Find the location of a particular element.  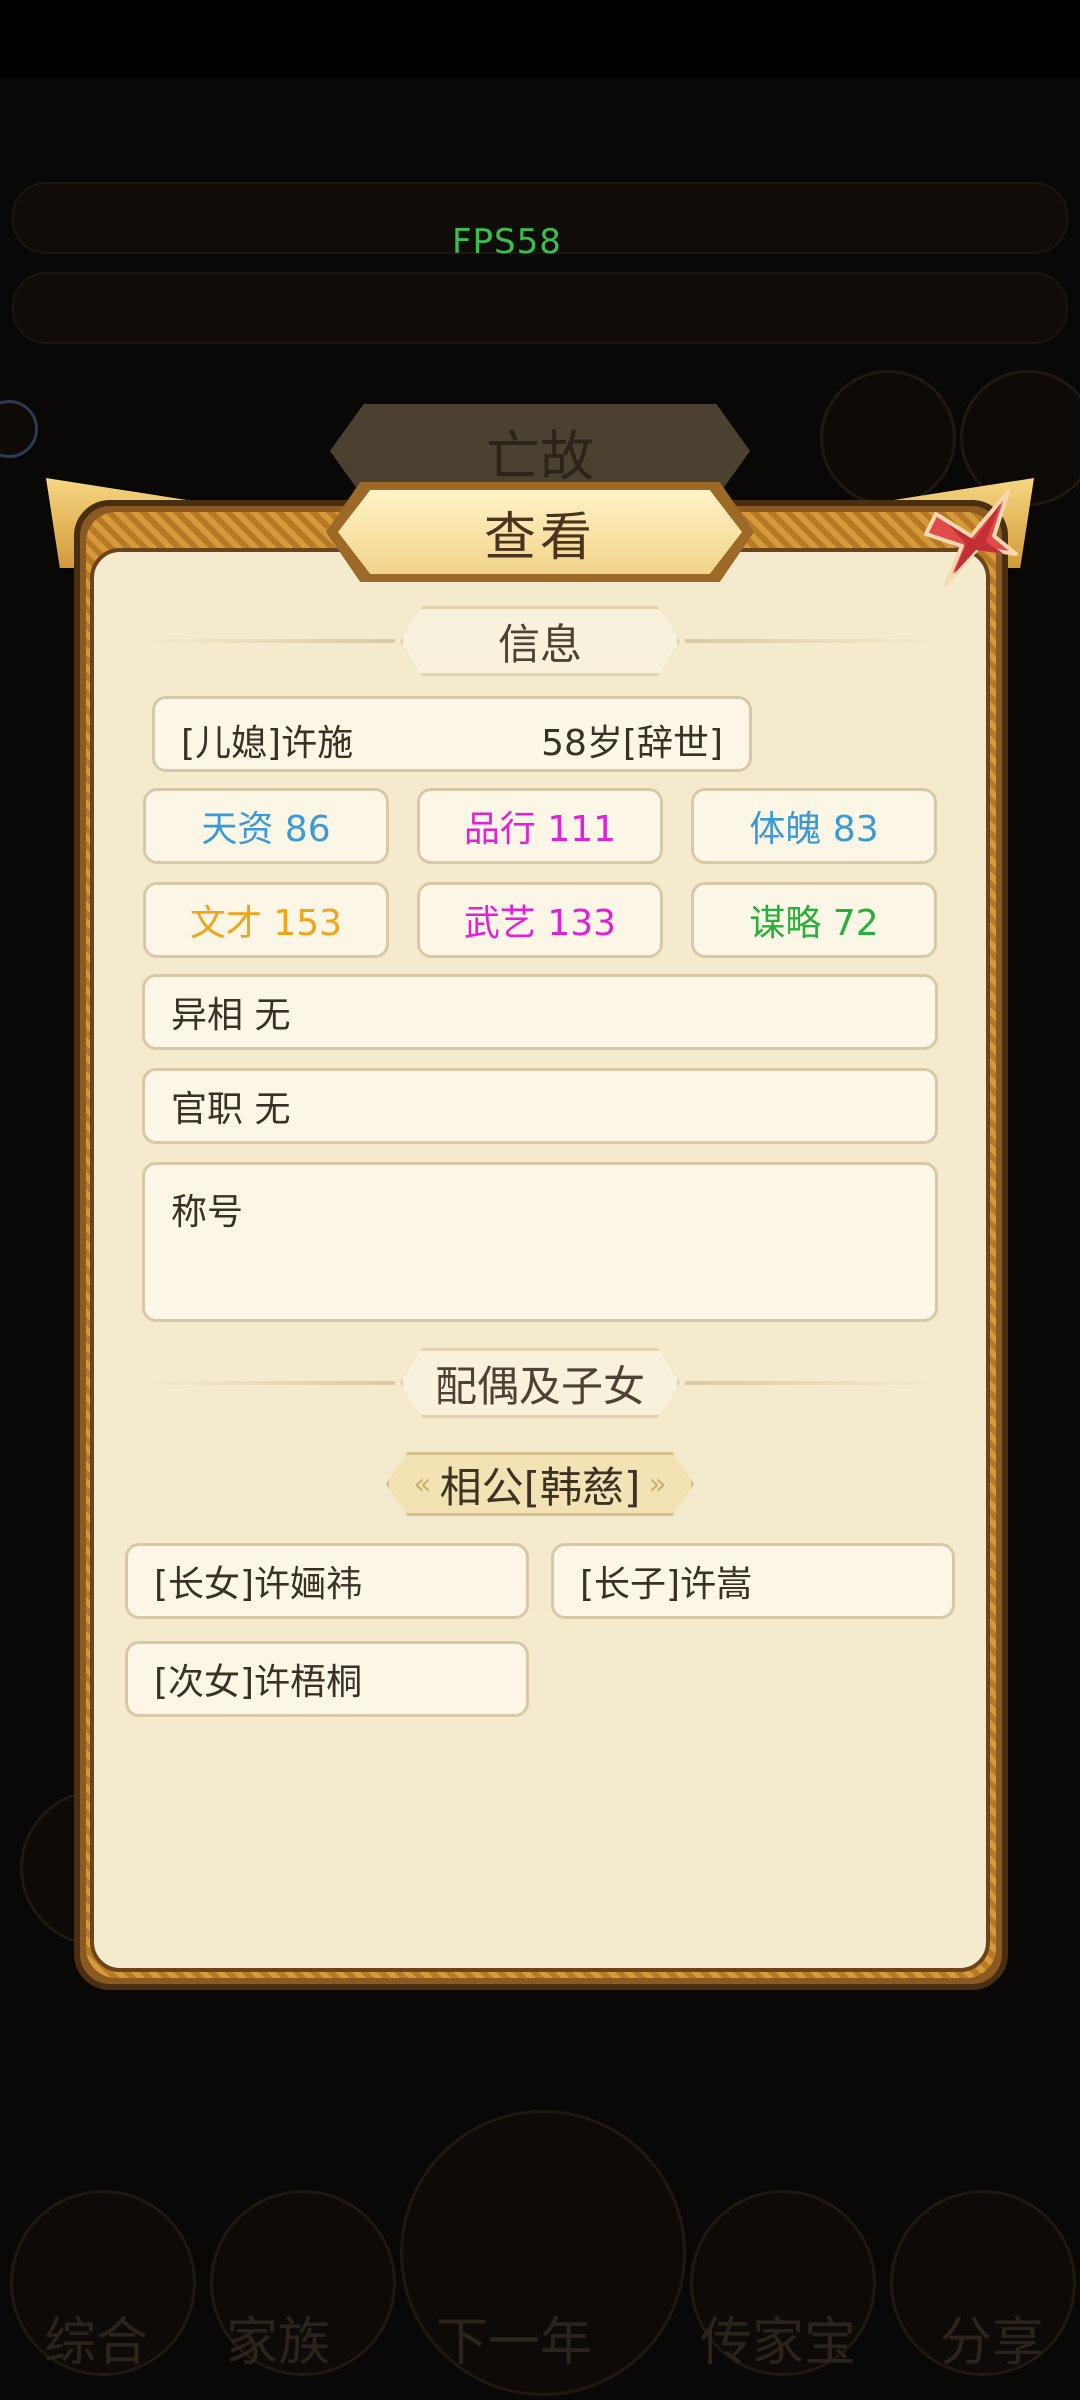

spouse-button: « 相公[韩慈] » is located at coordinates (540, 1484).